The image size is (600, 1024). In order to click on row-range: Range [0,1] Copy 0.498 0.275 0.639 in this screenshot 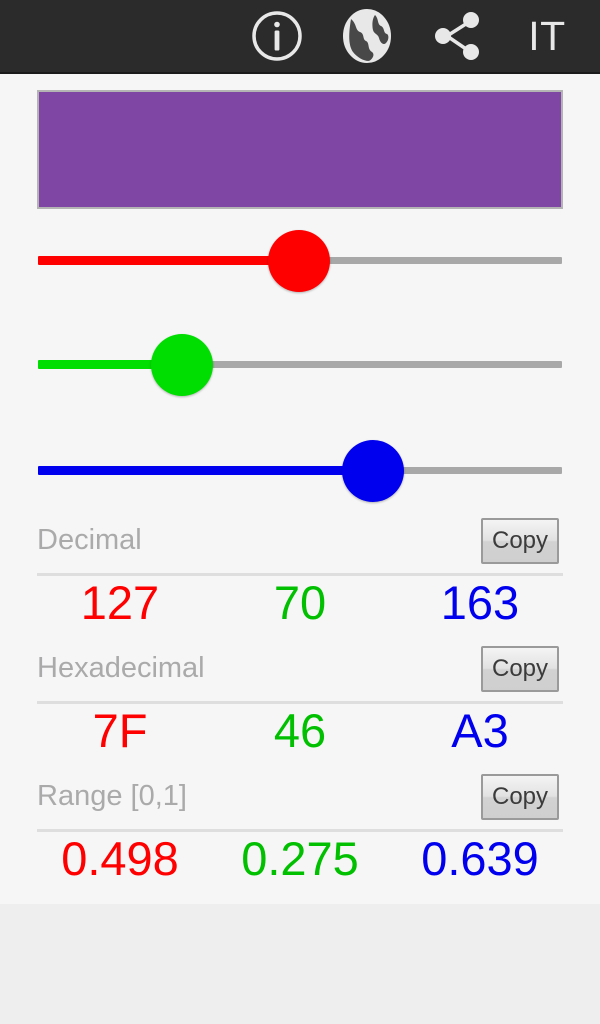, I will do `click(300, 839)`.